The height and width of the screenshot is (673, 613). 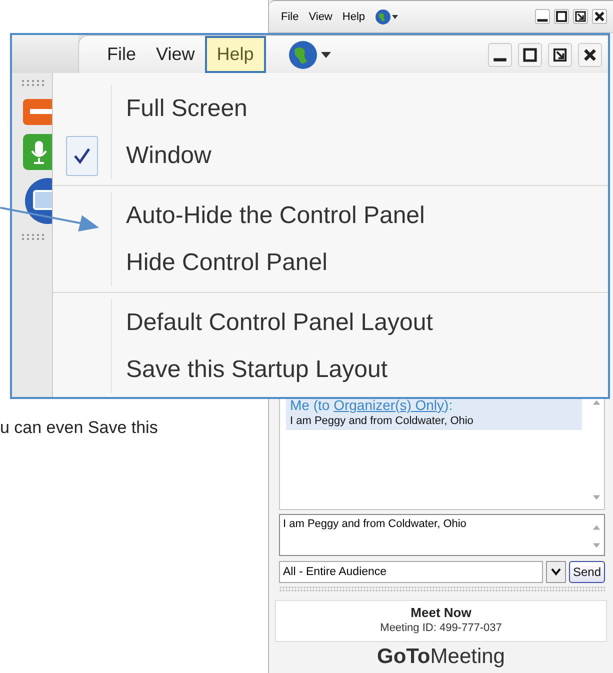 I want to click on menu-option: Default Control Panel Layout, so click(x=272, y=322).